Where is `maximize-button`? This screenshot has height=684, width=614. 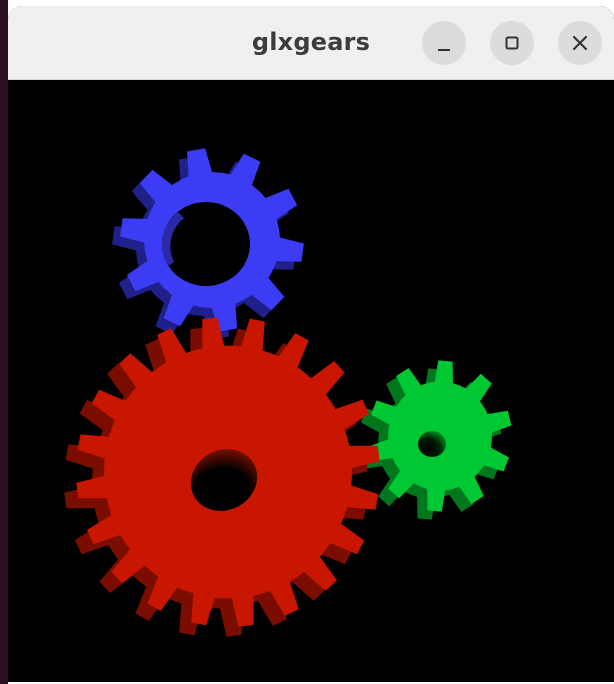
maximize-button is located at coordinates (512, 43).